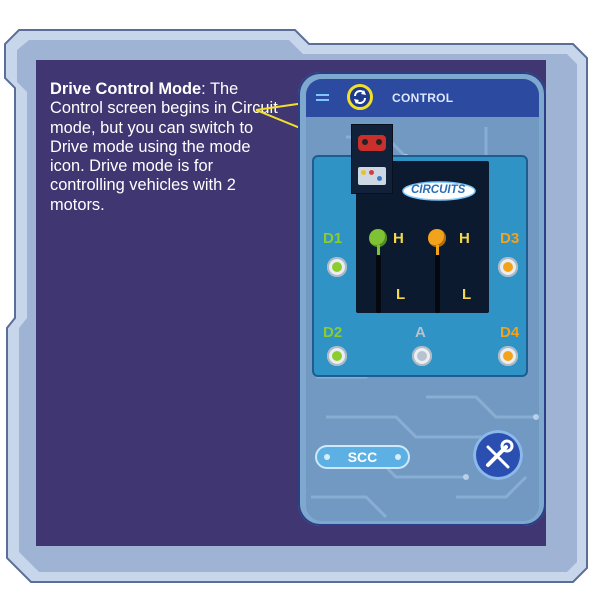 This screenshot has height=600, width=600. I want to click on topbar-title: CONTROL, so click(423, 98).